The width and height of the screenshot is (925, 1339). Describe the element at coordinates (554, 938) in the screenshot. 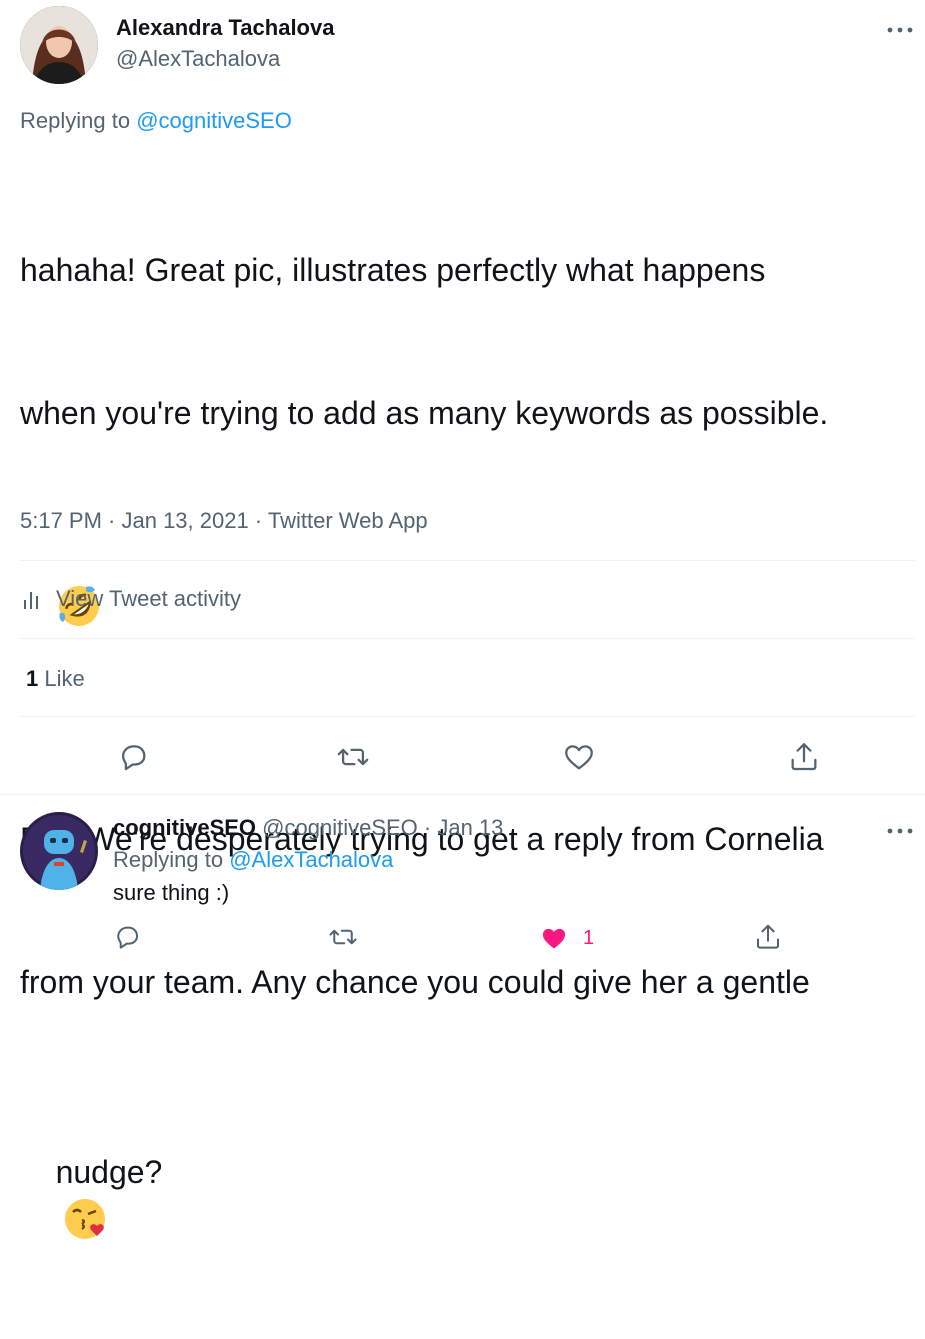

I see `heart-filled-icon` at that location.